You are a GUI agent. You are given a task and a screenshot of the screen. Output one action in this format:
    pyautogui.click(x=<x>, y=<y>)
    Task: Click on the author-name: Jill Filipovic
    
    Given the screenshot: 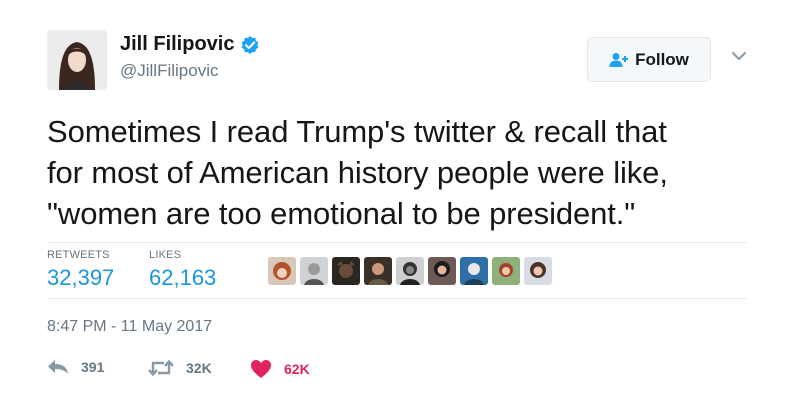 What is the action you would take?
    pyautogui.click(x=177, y=44)
    